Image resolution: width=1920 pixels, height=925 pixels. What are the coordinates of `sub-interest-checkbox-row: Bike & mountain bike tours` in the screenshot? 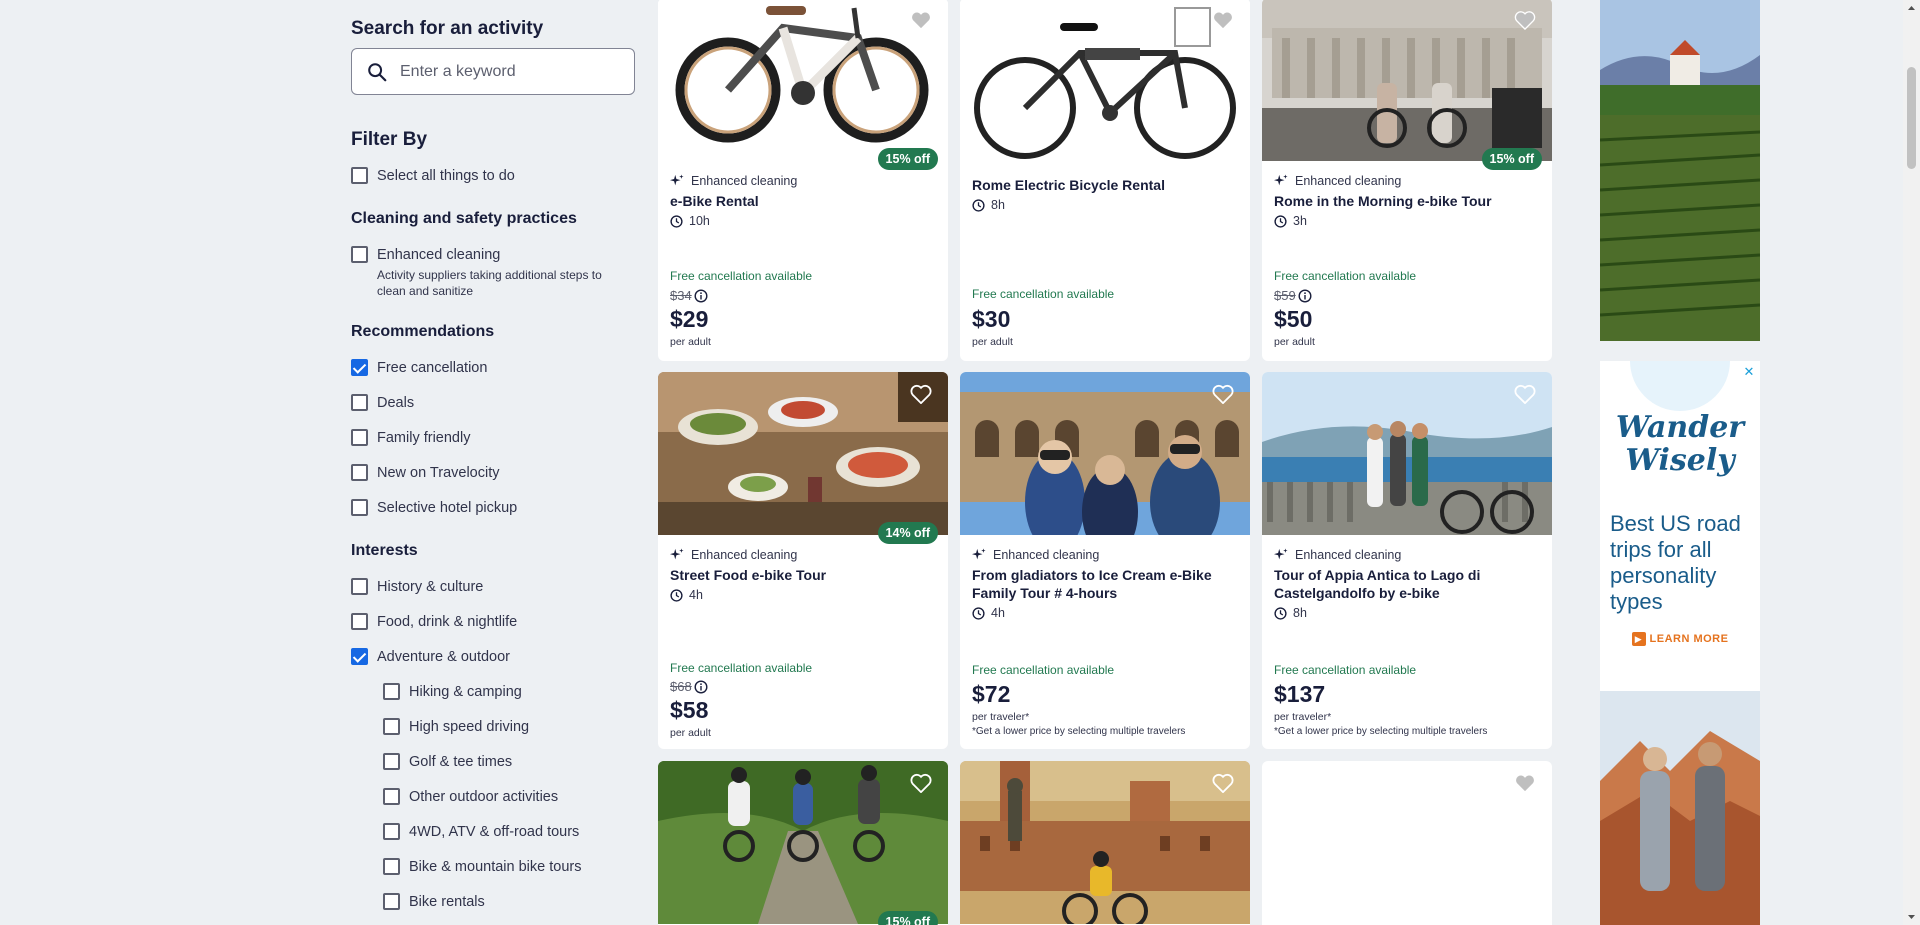 It's located at (482, 867).